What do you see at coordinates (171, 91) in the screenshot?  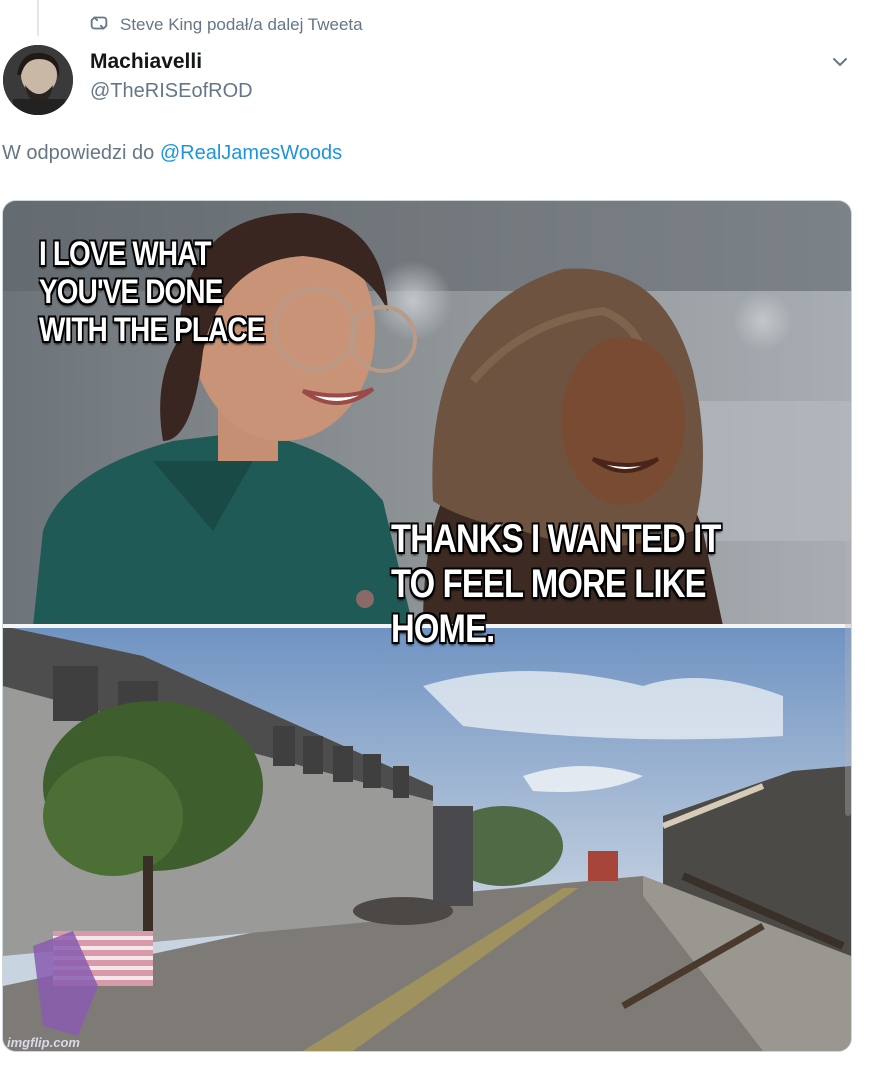 I see `author-handle: @TheRISEofROD` at bounding box center [171, 91].